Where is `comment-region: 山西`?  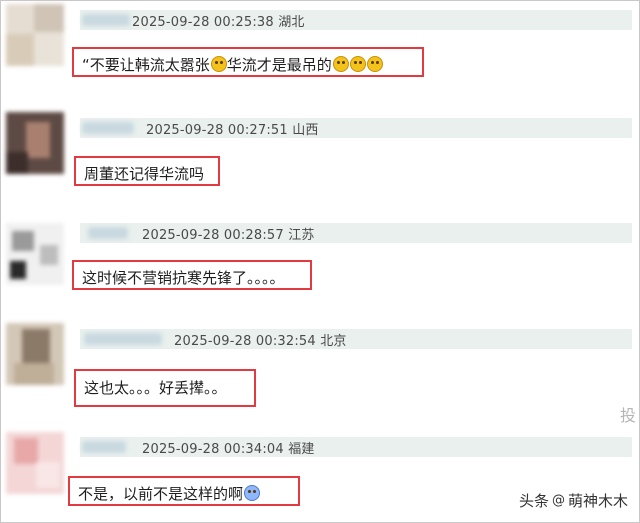
comment-region: 山西 is located at coordinates (305, 130).